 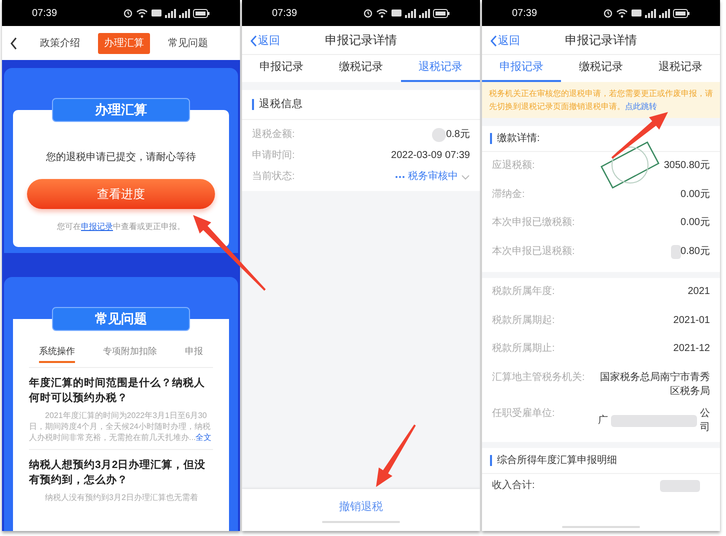 I want to click on section-title: 综合所得年度汇算申报明细, so click(x=557, y=461).